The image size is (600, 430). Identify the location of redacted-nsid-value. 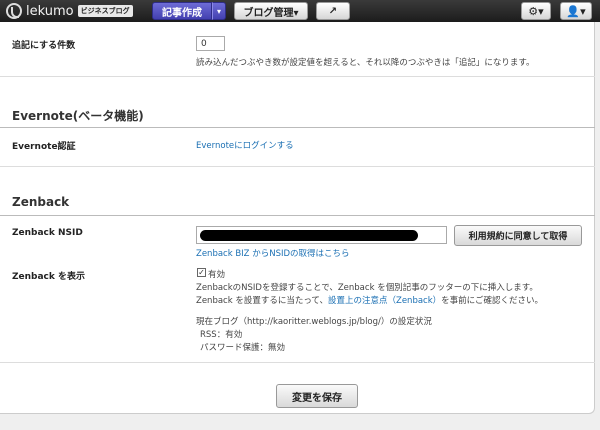
(309, 235).